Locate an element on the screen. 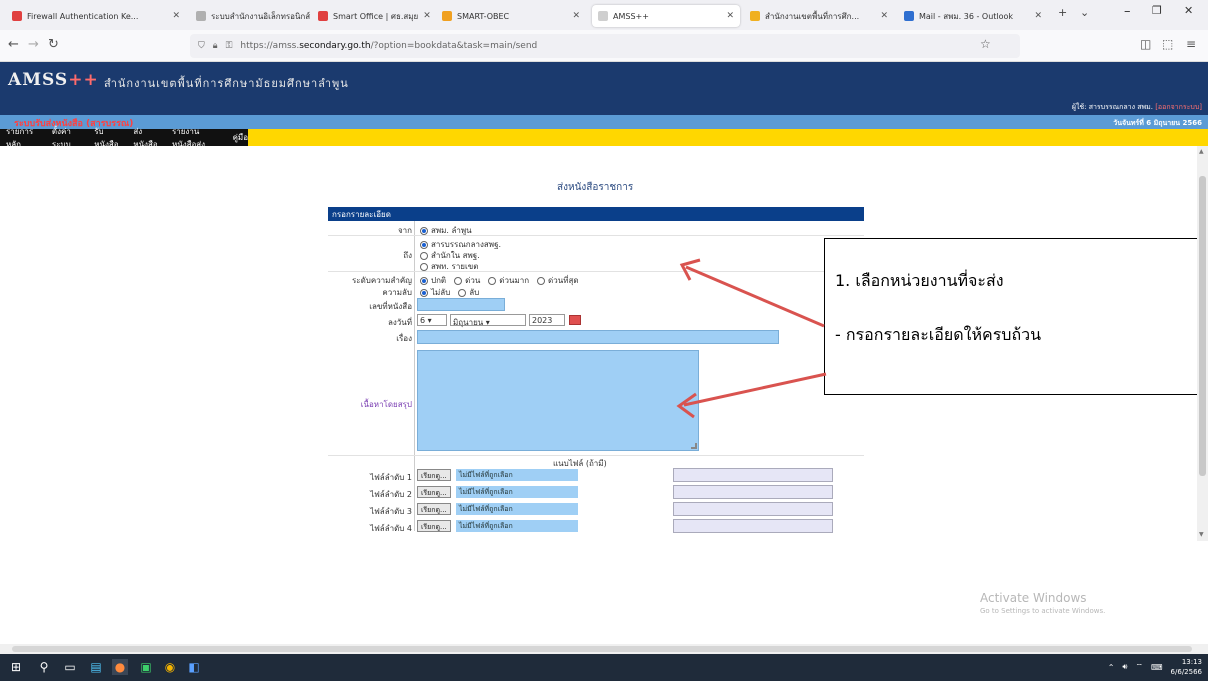  browser-tab-active: AMSS++ ✕ is located at coordinates (666, 16).